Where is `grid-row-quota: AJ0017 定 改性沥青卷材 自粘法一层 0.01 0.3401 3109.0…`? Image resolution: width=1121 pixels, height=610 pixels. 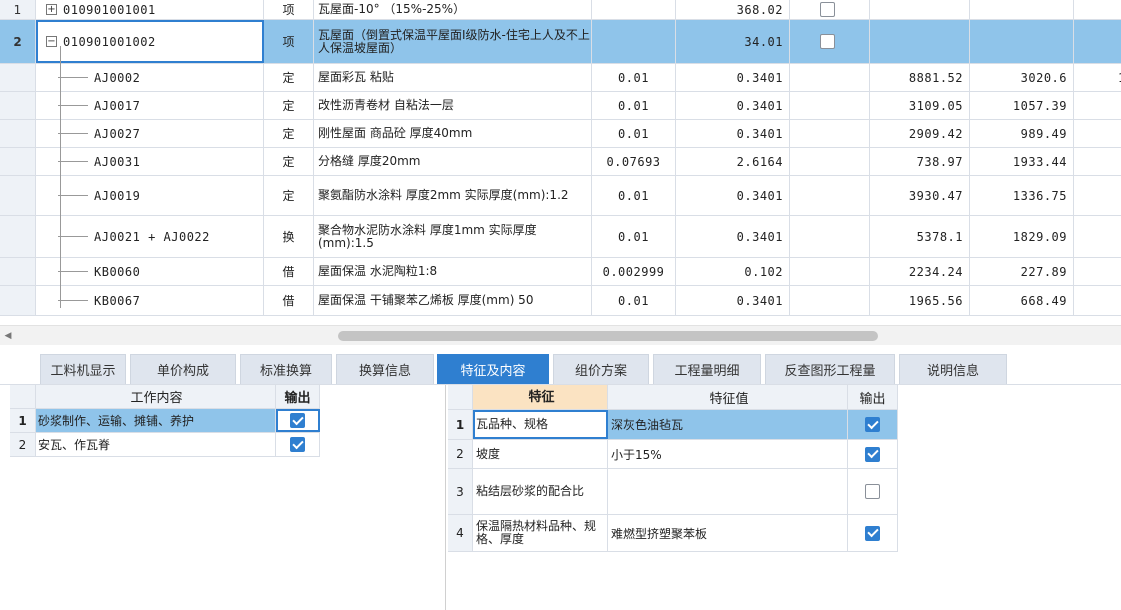
grid-row-quota: AJ0017 定 改性沥青卷材 自粘法一层 0.01 0.3401 3109.0… is located at coordinates (560, 106).